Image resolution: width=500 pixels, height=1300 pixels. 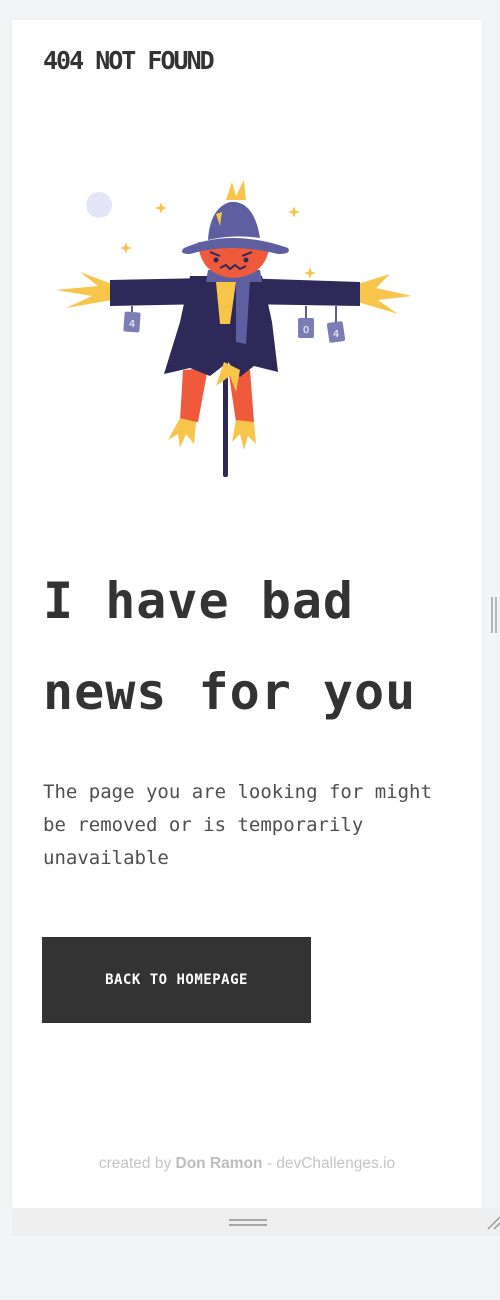 I want to click on side-resize-handle-icon, so click(x=494, y=615).